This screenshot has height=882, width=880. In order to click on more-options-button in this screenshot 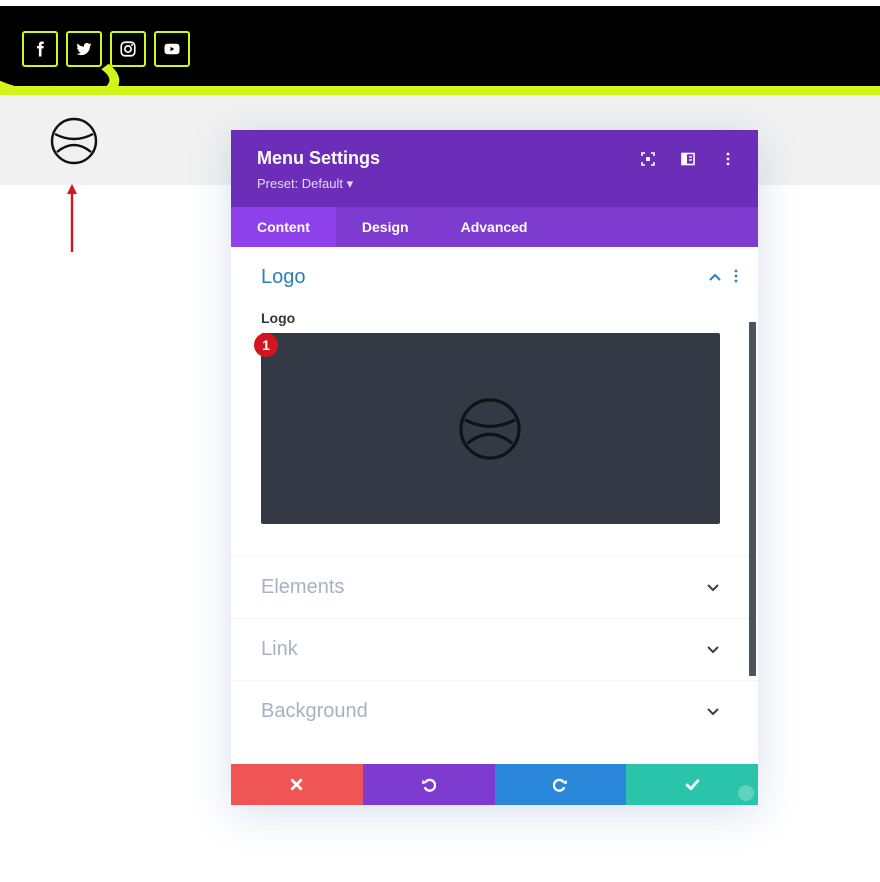, I will do `click(728, 159)`.